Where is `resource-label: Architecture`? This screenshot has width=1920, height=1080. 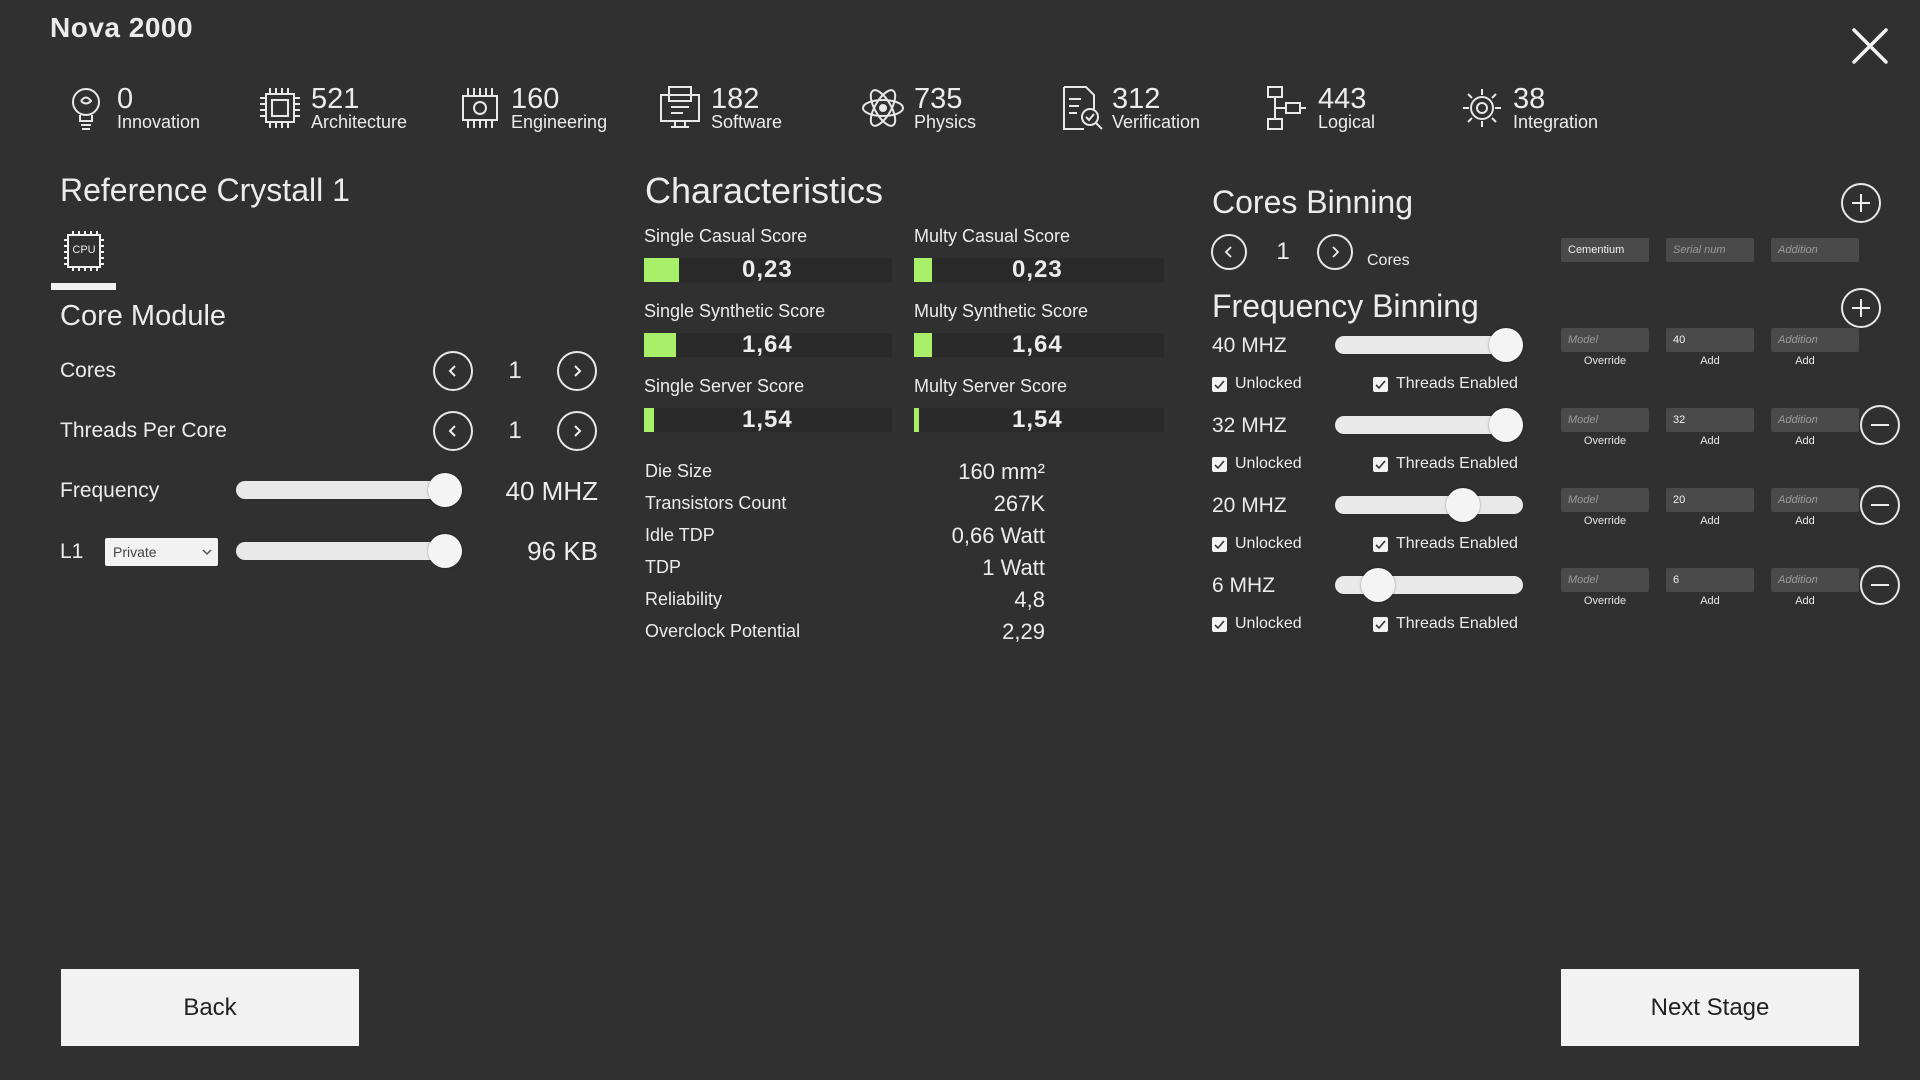 resource-label: Architecture is located at coordinates (359, 122).